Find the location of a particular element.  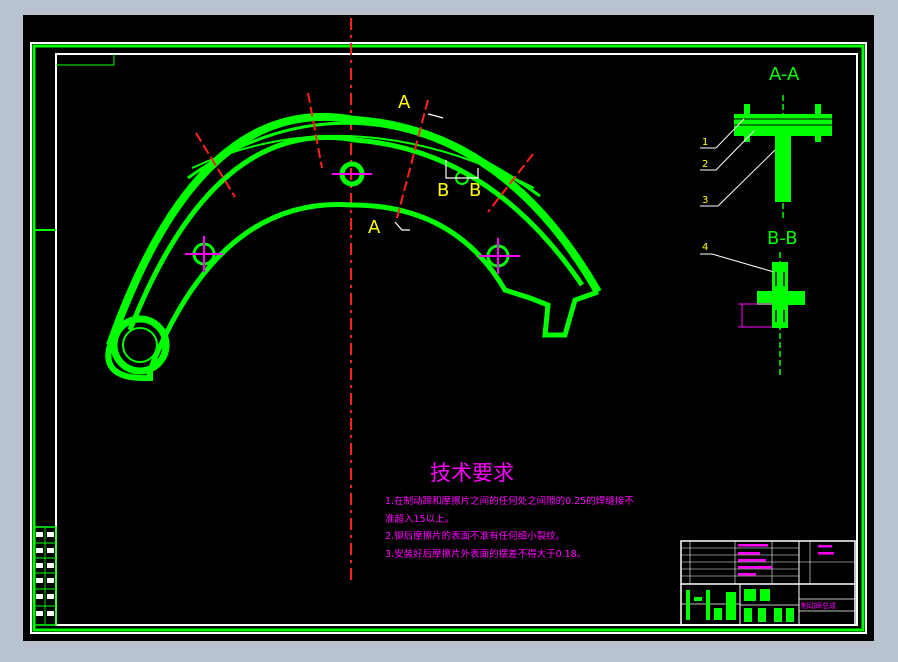

section-bb-title: B-B is located at coordinates (782, 238).